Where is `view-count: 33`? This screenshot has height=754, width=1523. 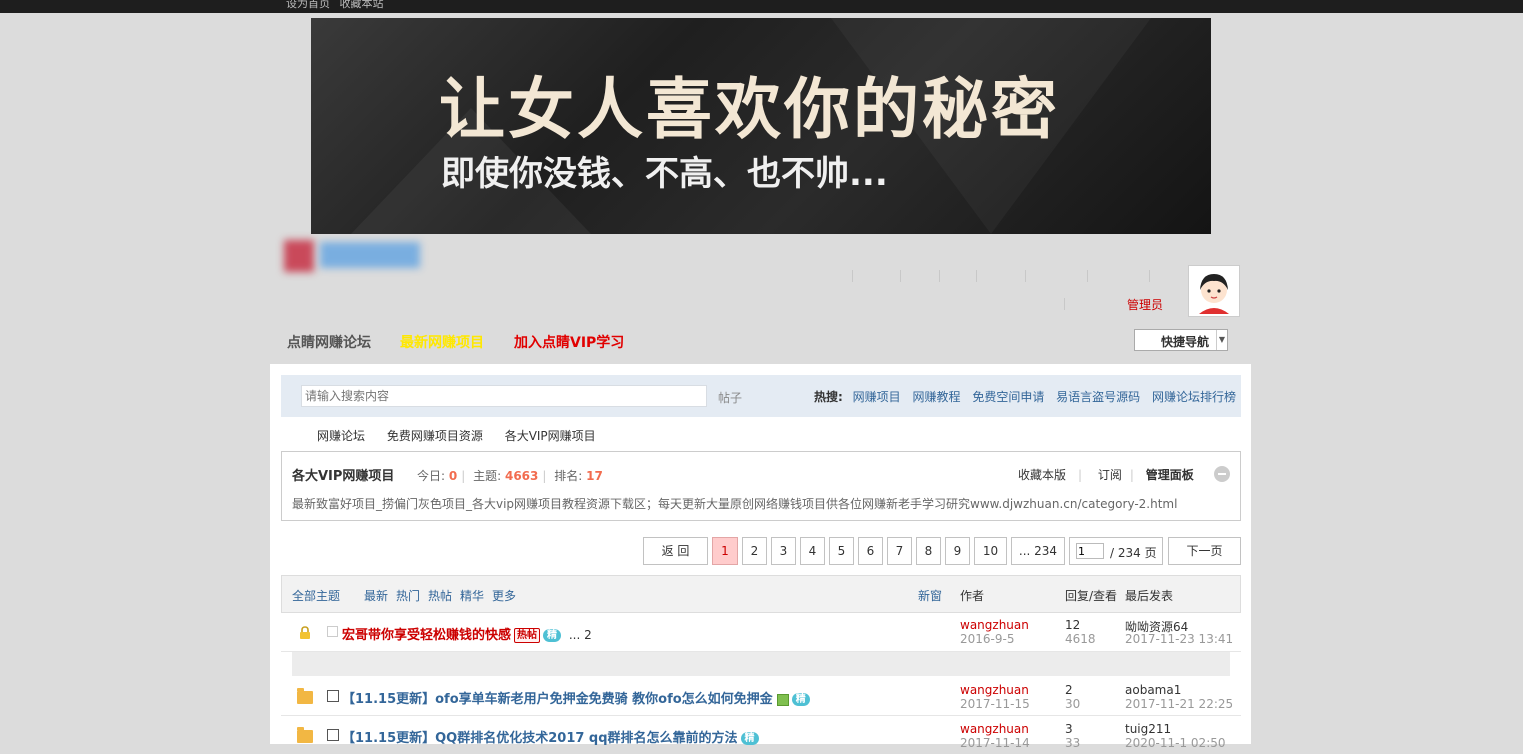 view-count: 33 is located at coordinates (1073, 743).